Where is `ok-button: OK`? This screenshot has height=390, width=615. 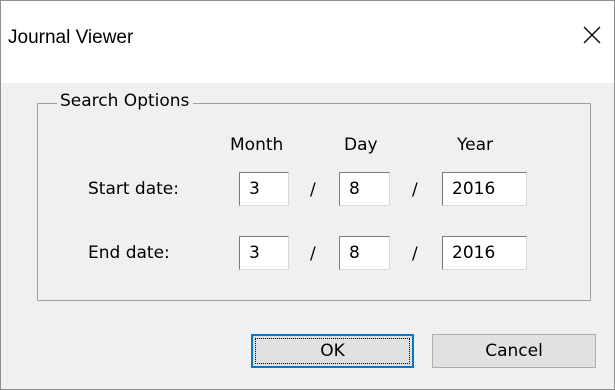
ok-button: OK is located at coordinates (332, 351).